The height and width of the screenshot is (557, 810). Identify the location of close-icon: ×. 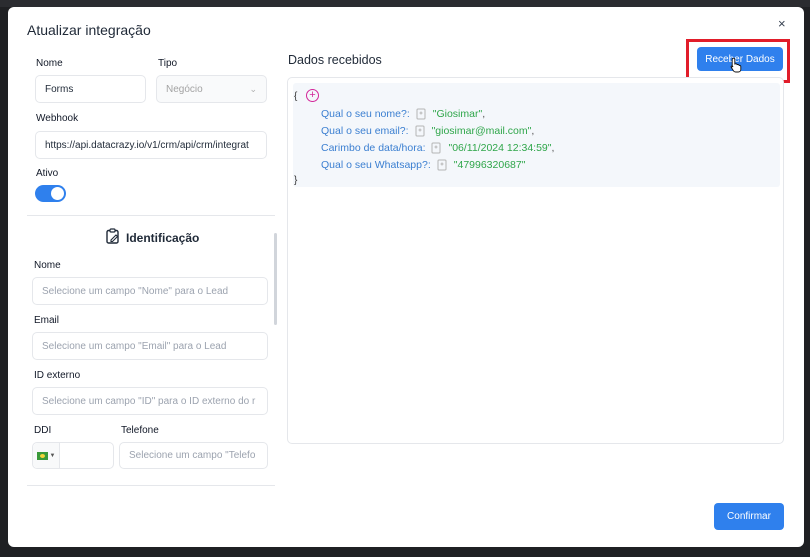
(782, 23).